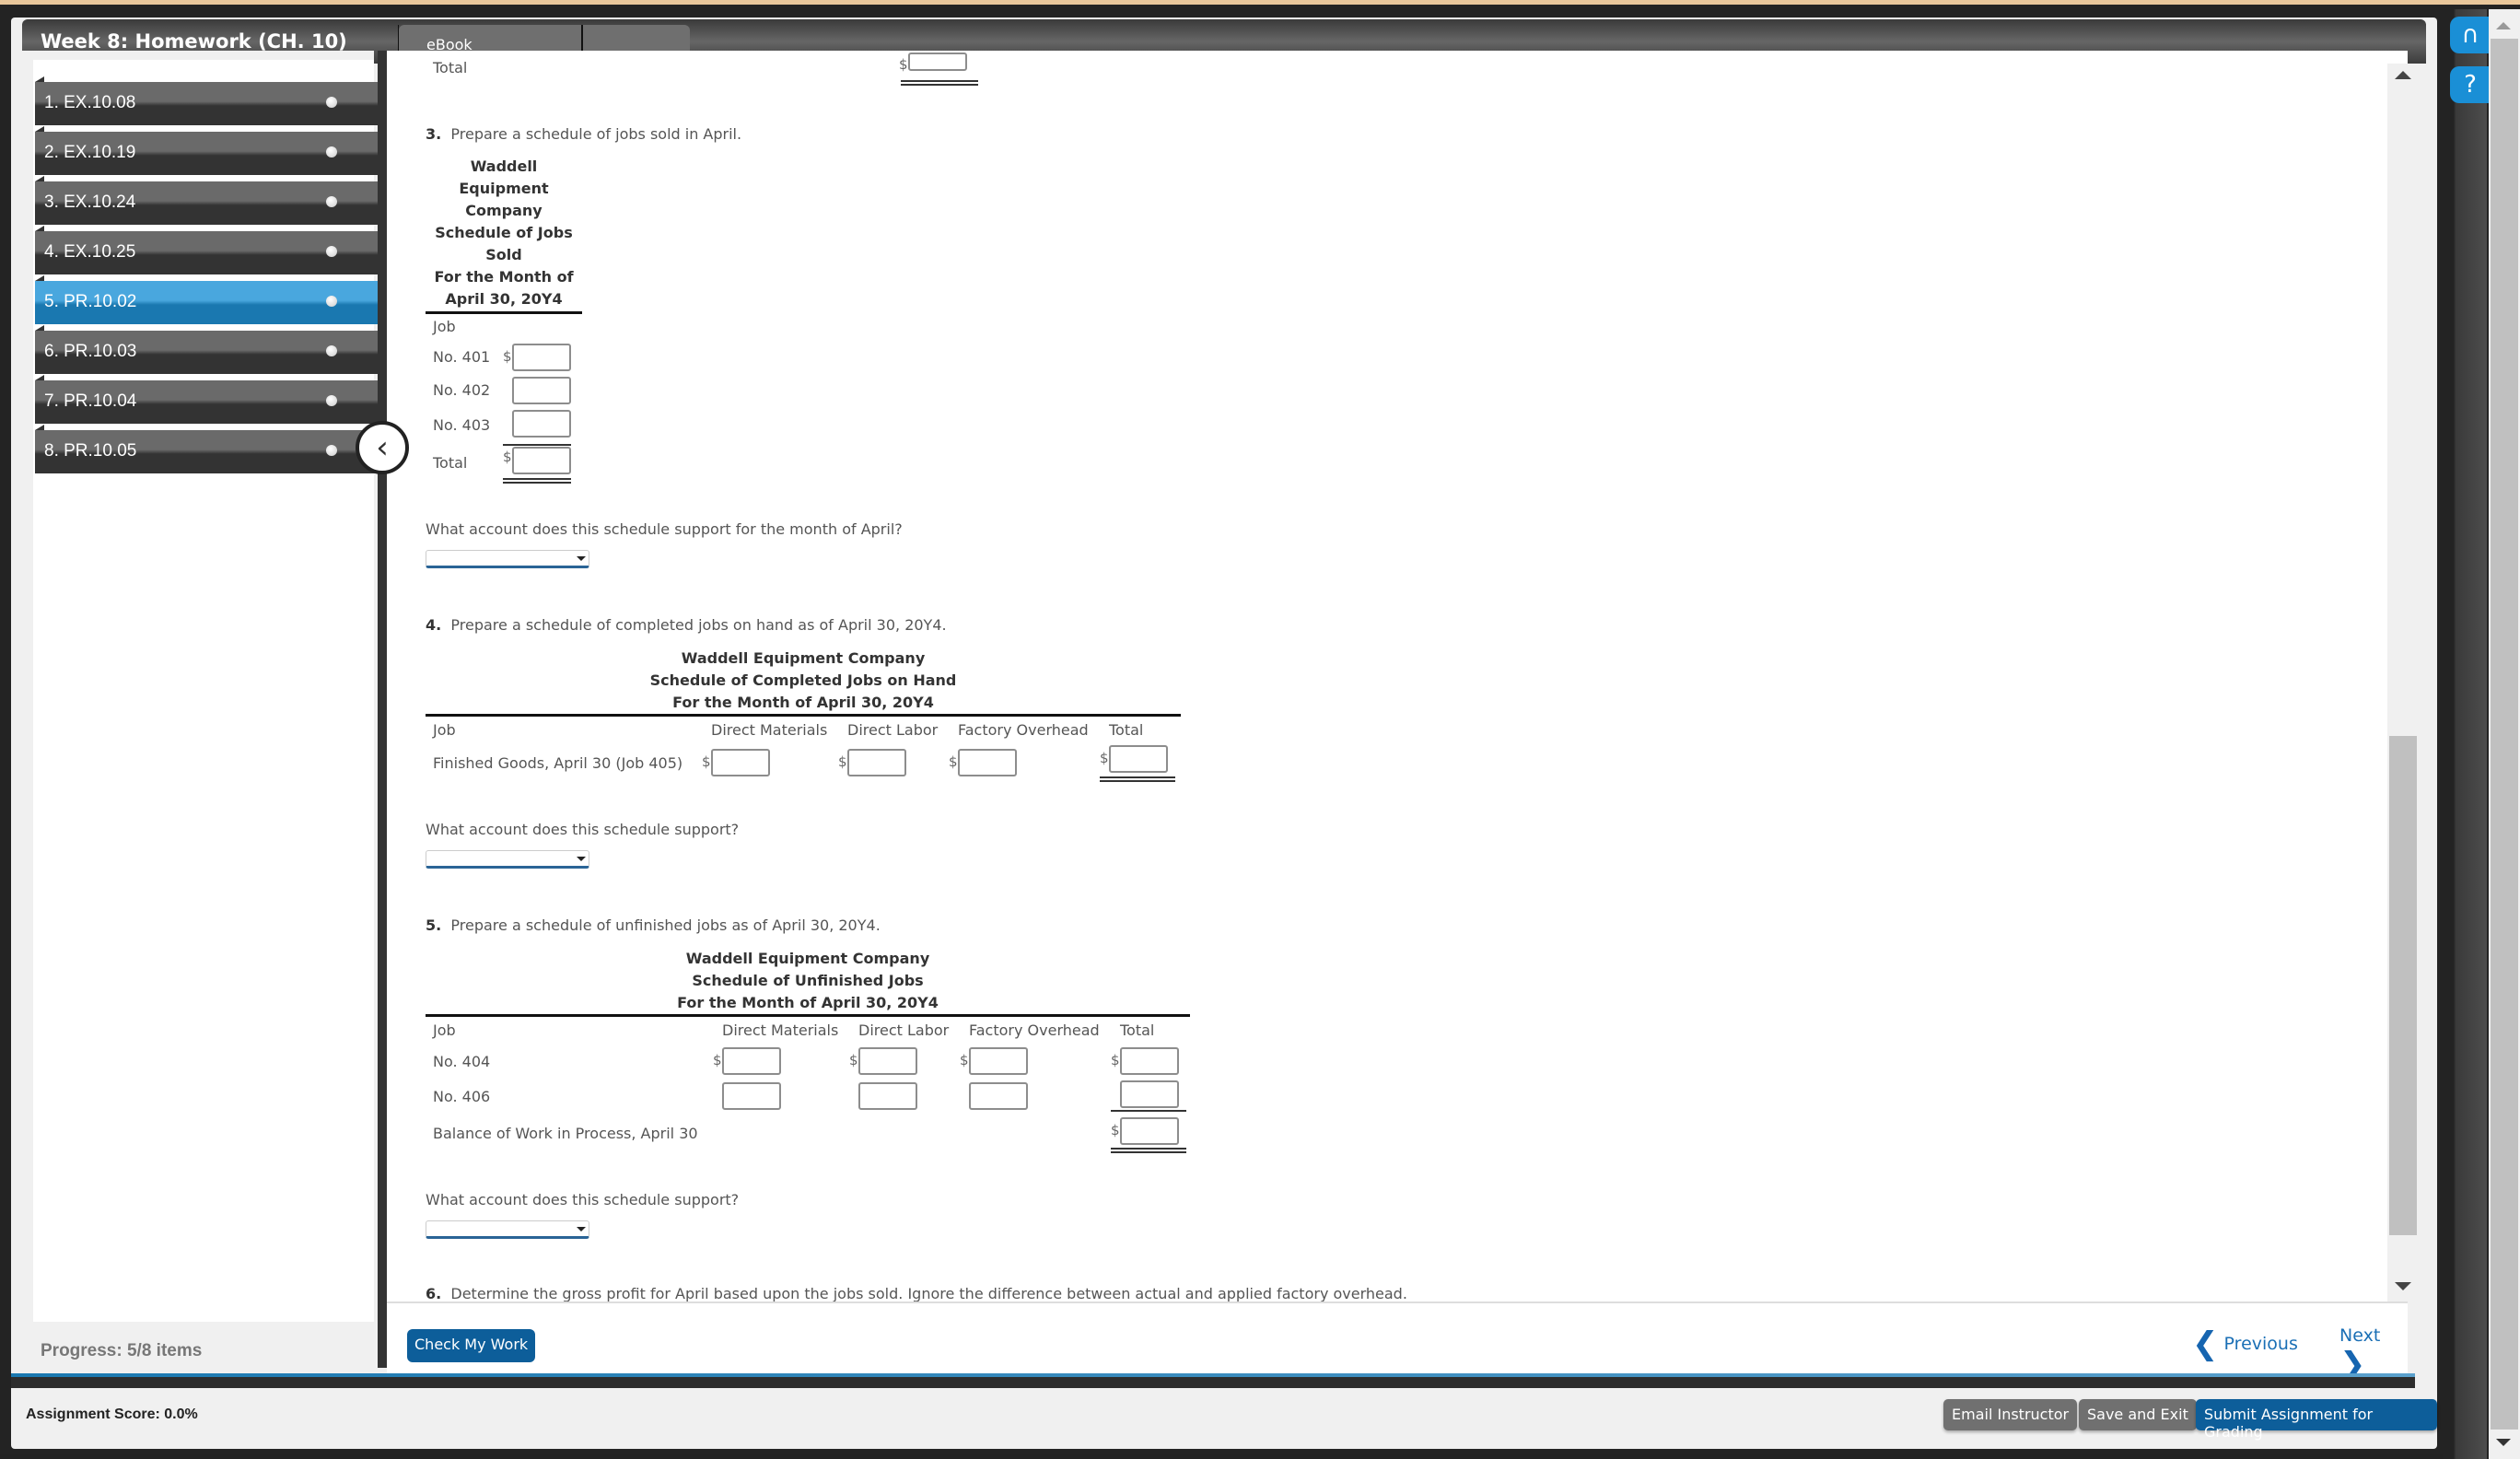  Describe the element at coordinates (1126, 730) in the screenshot. I see `col-total: Total` at that location.